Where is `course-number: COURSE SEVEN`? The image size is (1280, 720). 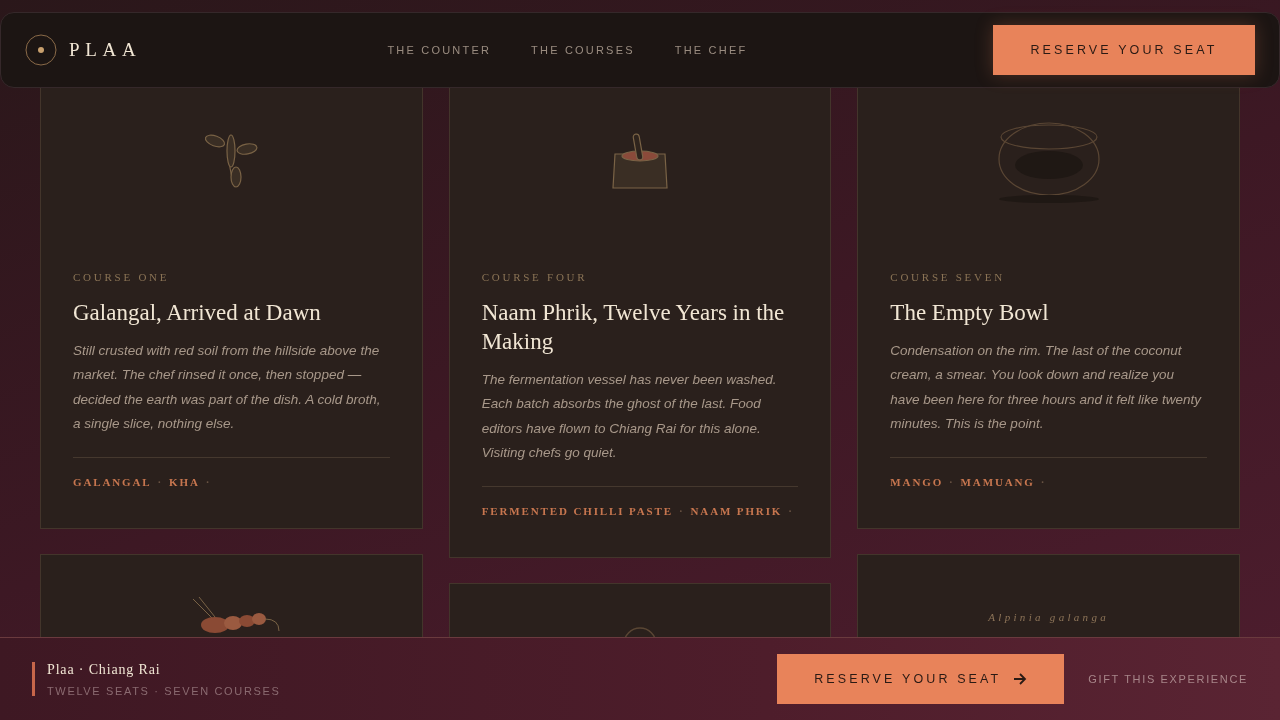 course-number: COURSE SEVEN is located at coordinates (948, 277).